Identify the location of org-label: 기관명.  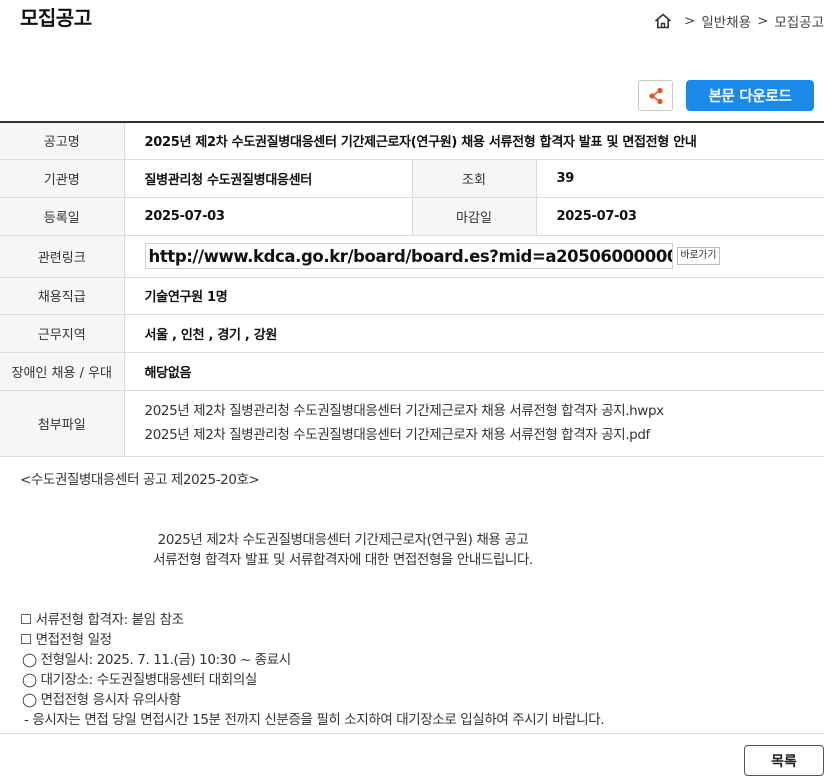
(62, 178).